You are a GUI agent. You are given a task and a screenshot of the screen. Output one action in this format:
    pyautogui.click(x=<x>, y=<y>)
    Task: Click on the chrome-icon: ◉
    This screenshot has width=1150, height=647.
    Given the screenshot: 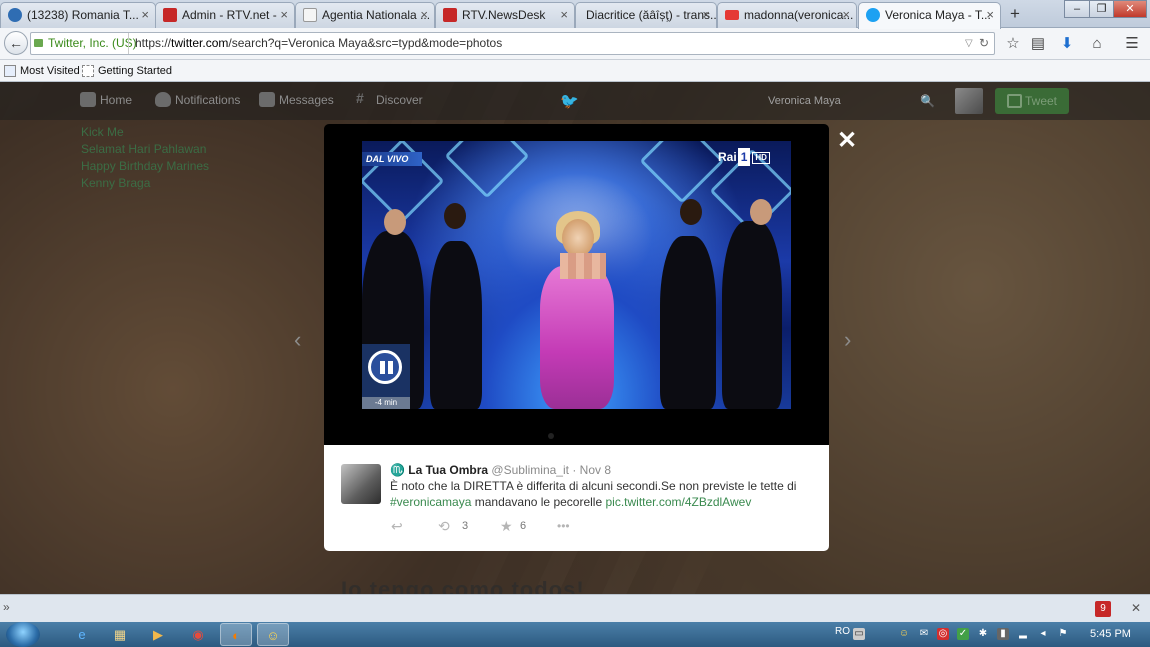 What is the action you would take?
    pyautogui.click(x=198, y=634)
    